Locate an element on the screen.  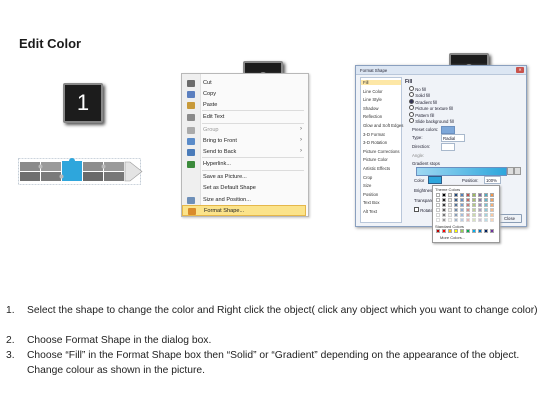
category-item: Picture Corrections is located at coordinates (381, 151).